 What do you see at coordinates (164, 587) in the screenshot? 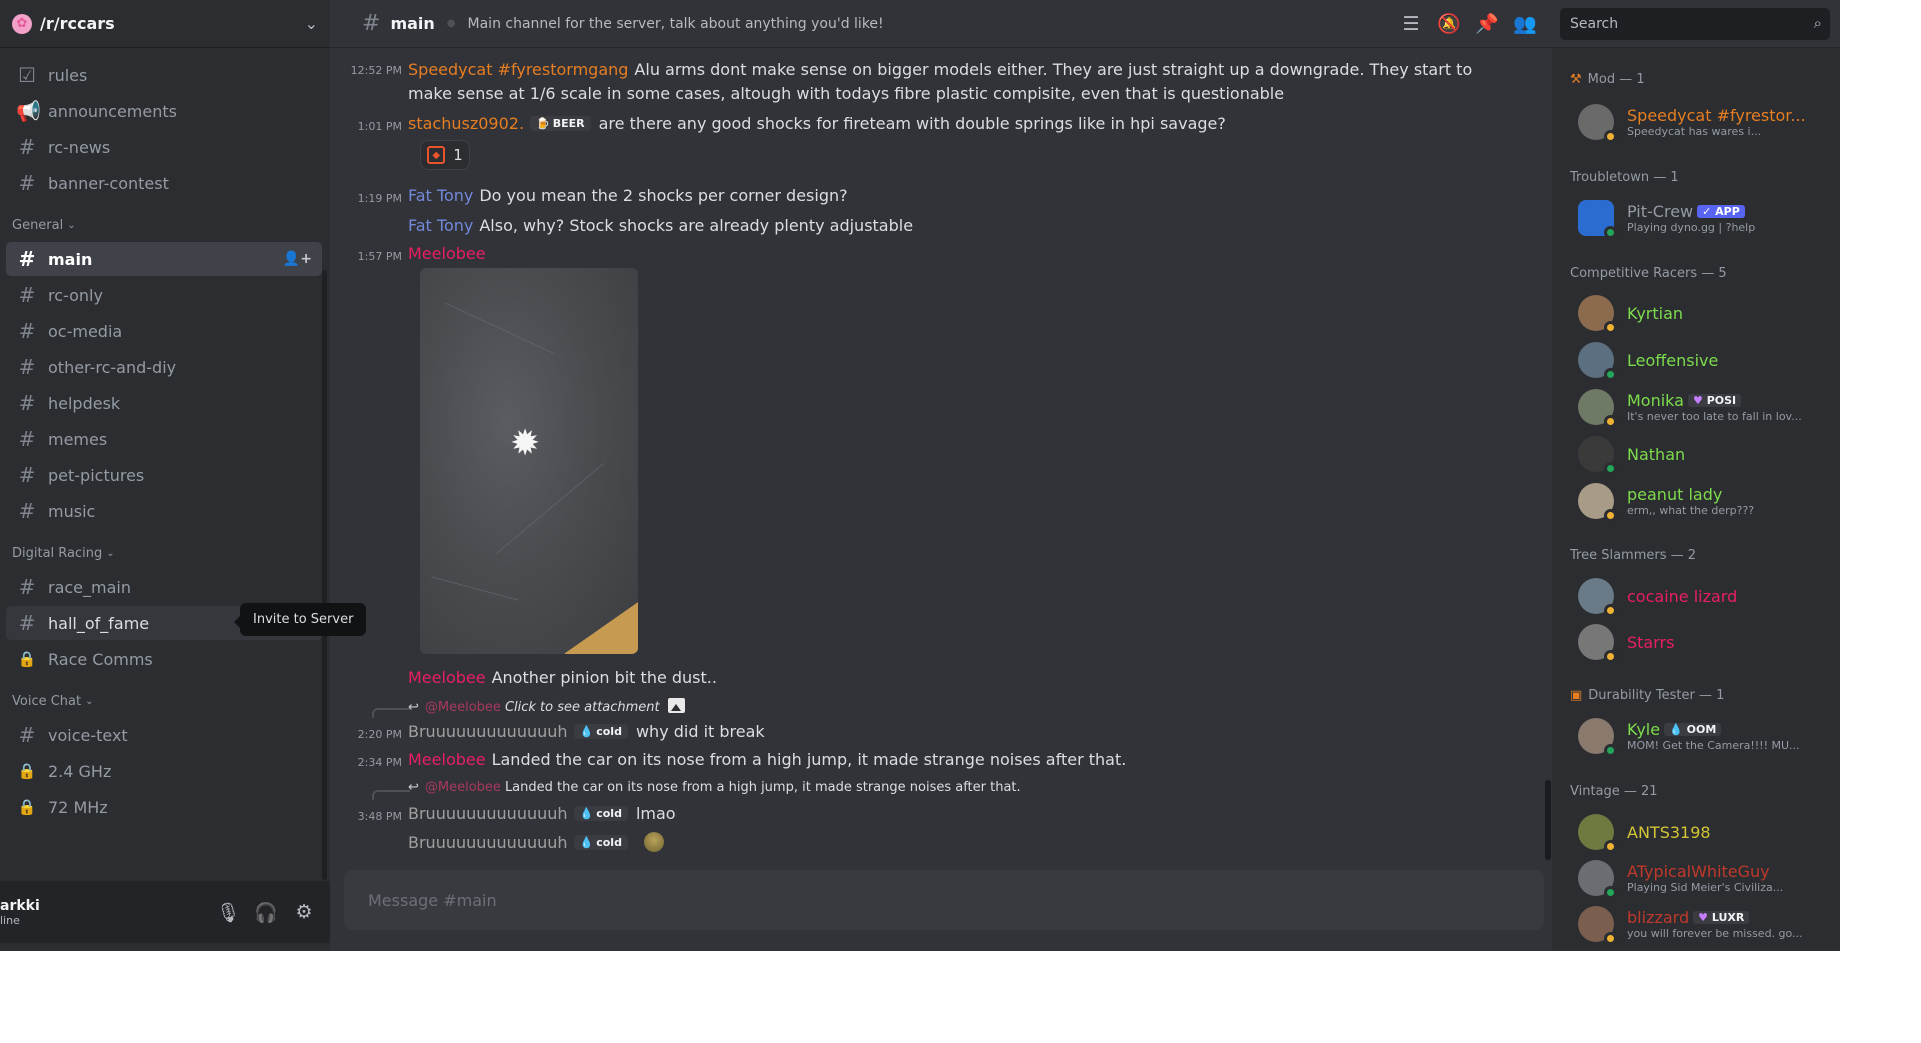
I see `channel-race-main: # race_main` at bounding box center [164, 587].